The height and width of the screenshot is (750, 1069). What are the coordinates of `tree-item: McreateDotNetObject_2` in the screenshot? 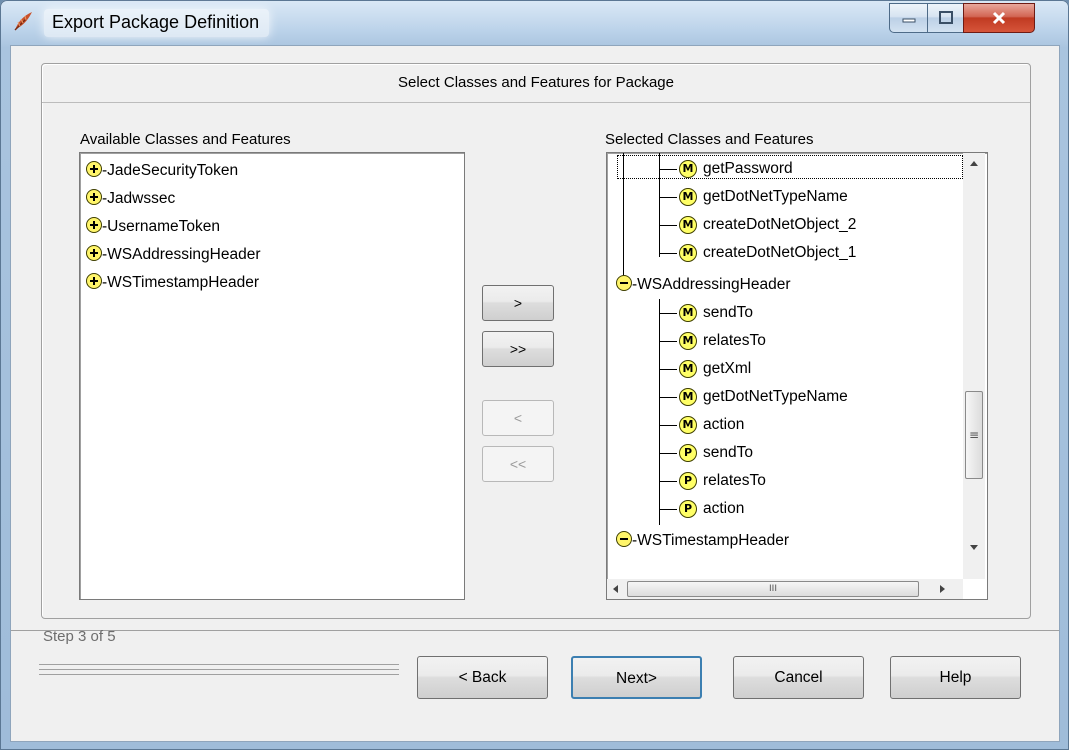 It's located at (757, 225).